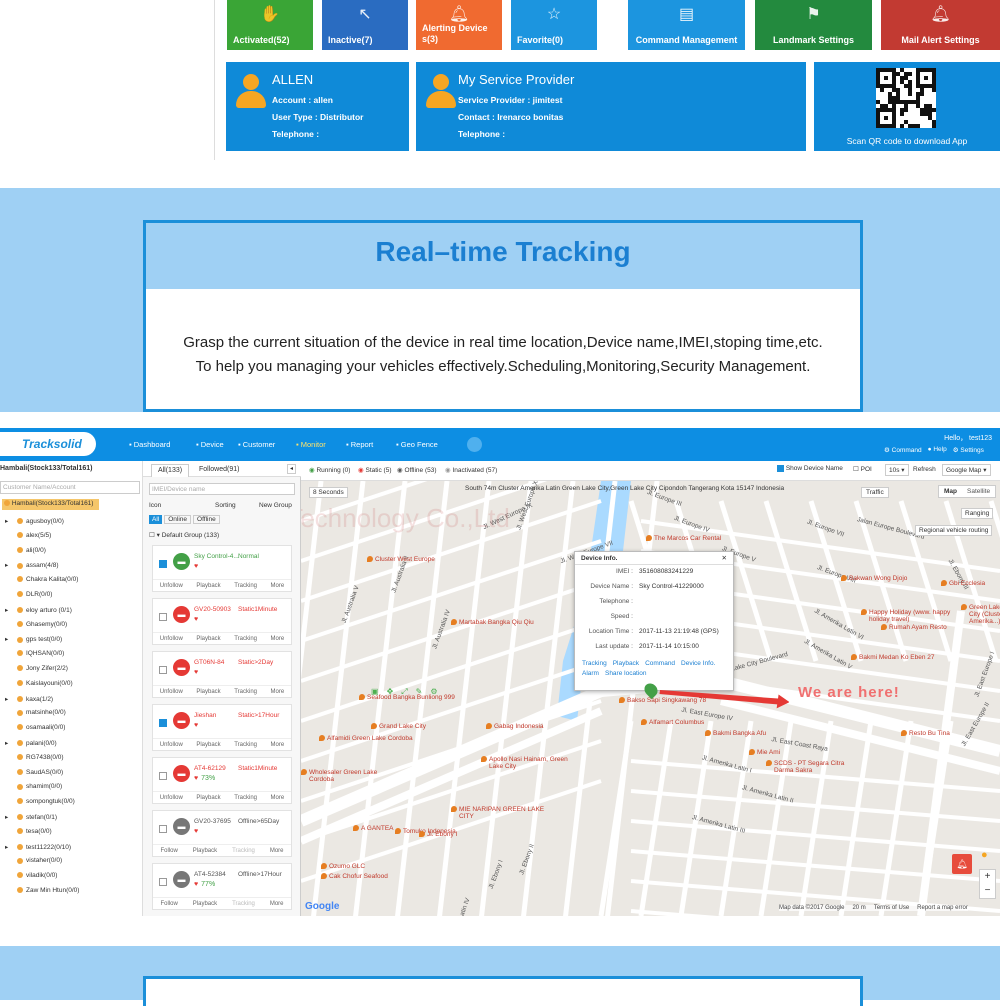  Describe the element at coordinates (515, 726) in the screenshot. I see `place-label: Gabag Indonesia` at that location.